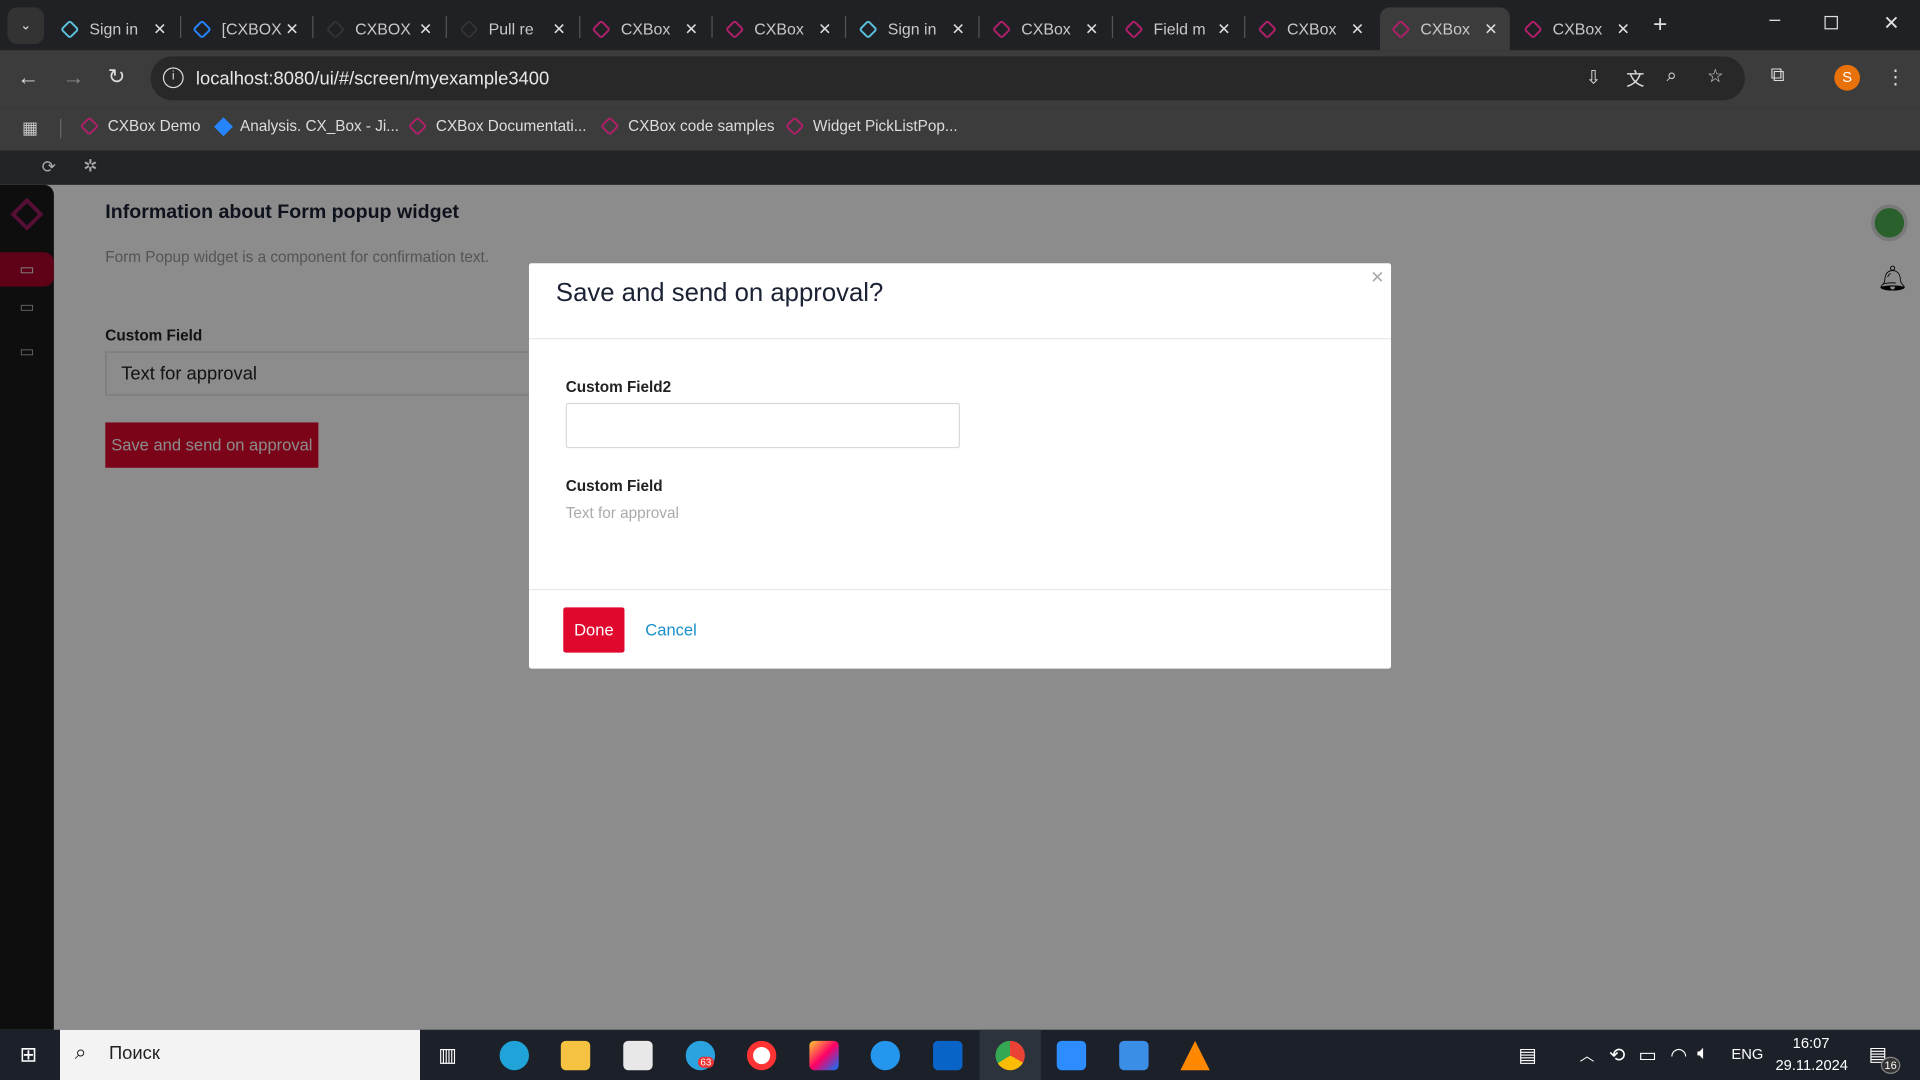  Describe the element at coordinates (1134, 1055) in the screenshot. I see `photos-icon` at that location.